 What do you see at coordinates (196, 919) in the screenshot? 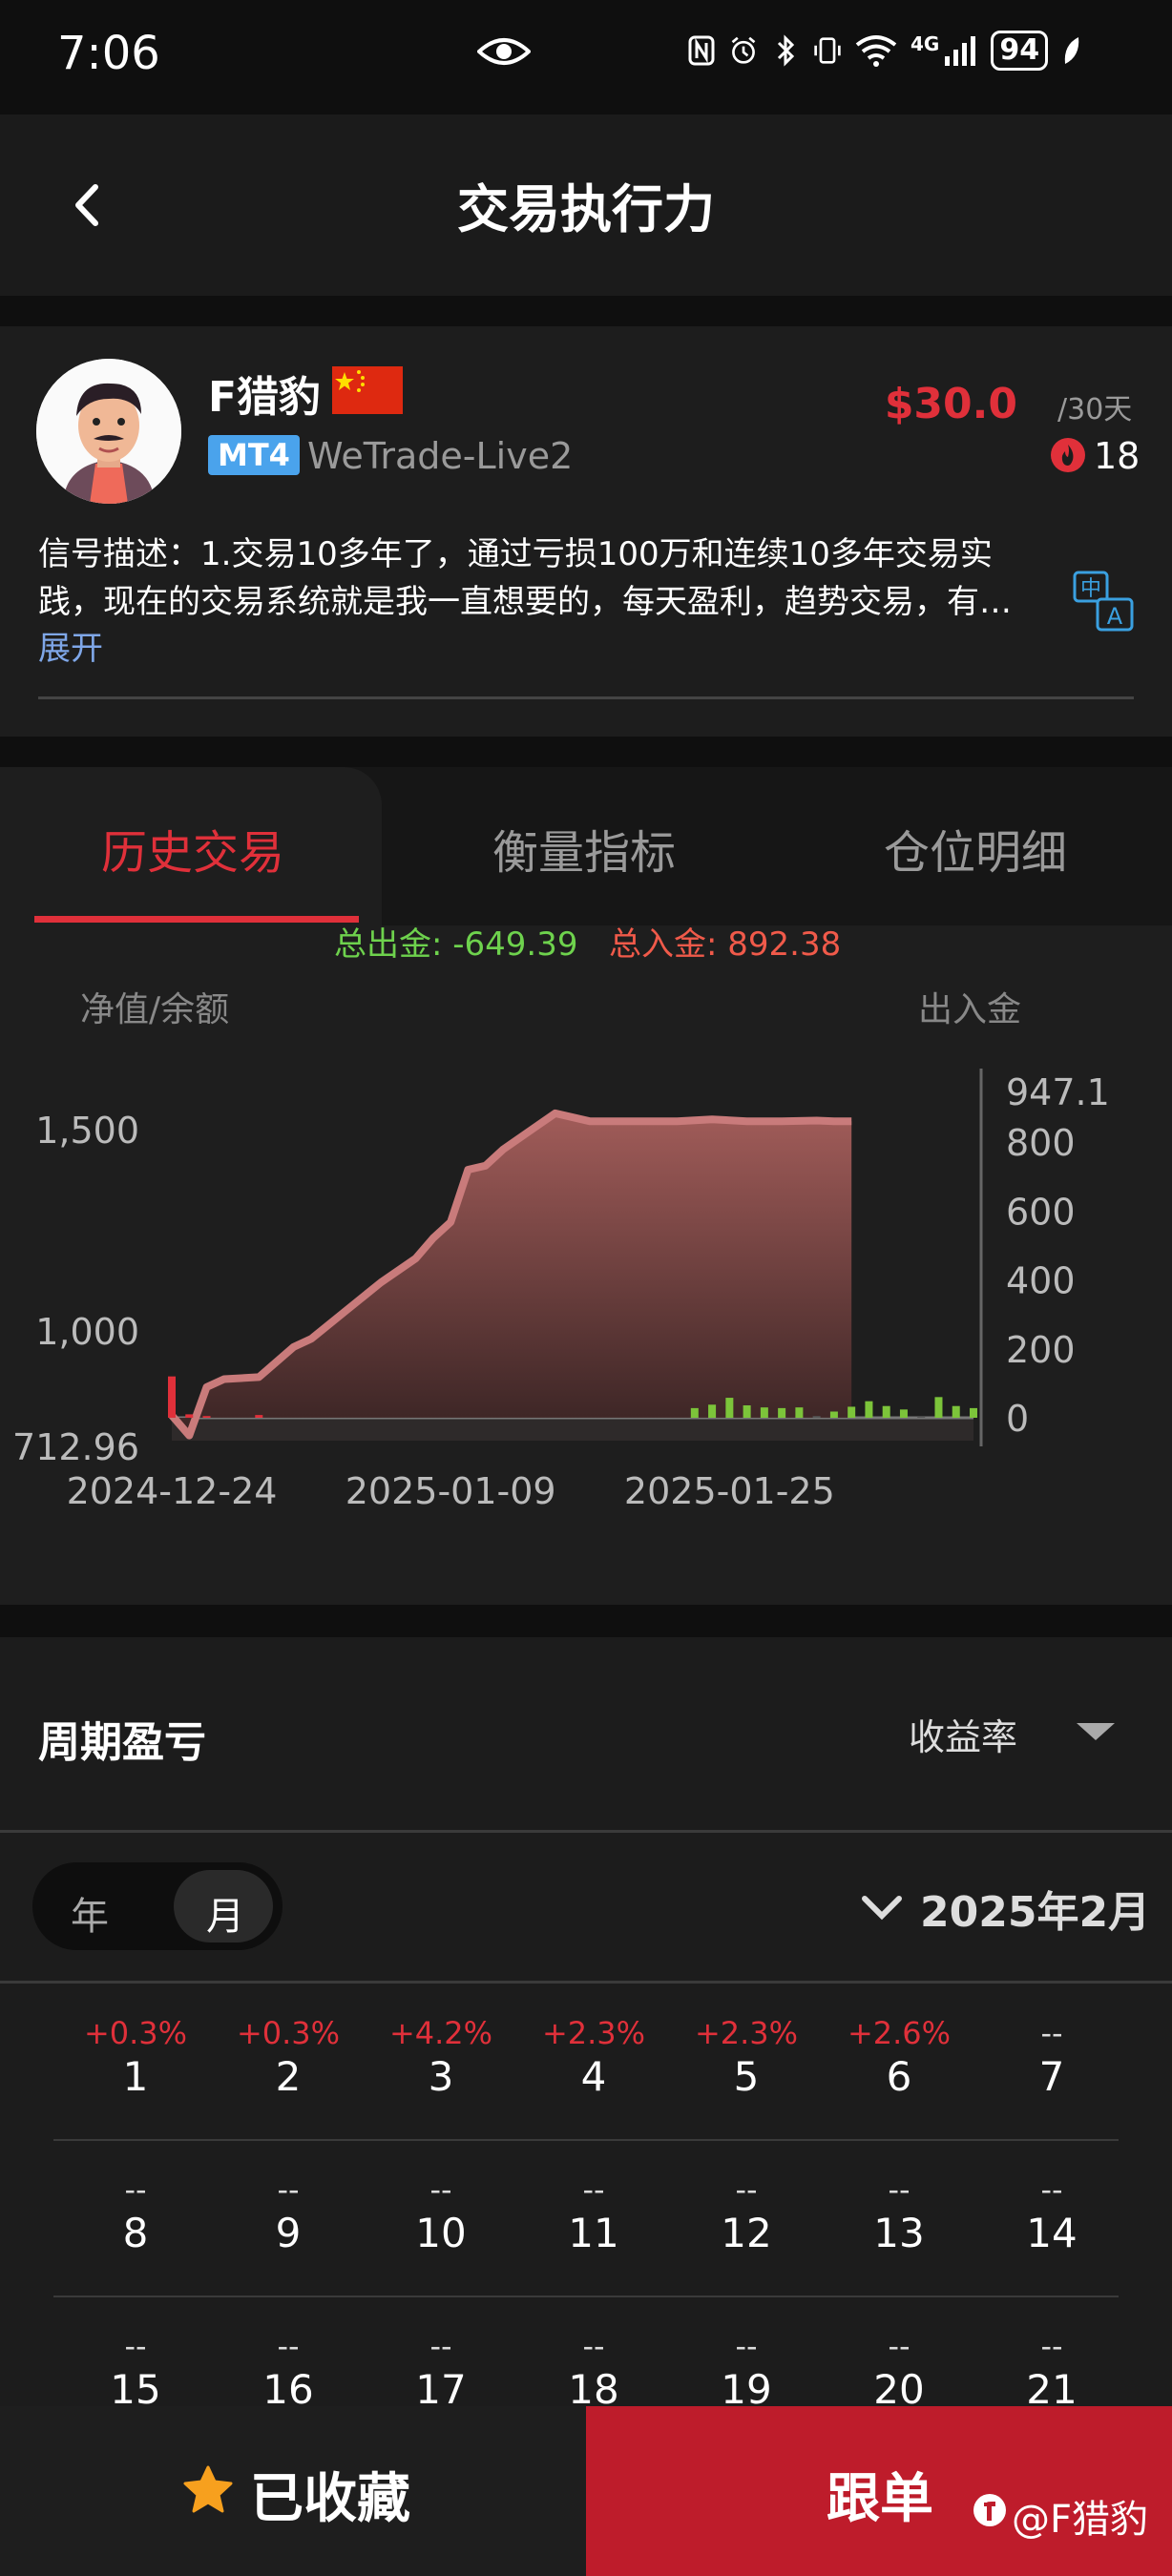
I see `tab-underline` at bounding box center [196, 919].